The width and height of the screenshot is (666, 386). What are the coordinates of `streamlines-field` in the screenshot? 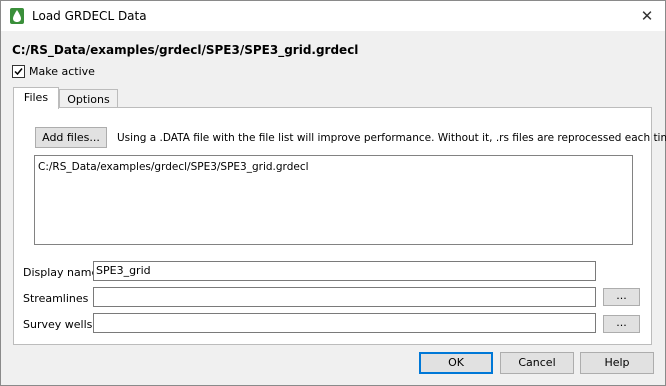 It's located at (344, 297).